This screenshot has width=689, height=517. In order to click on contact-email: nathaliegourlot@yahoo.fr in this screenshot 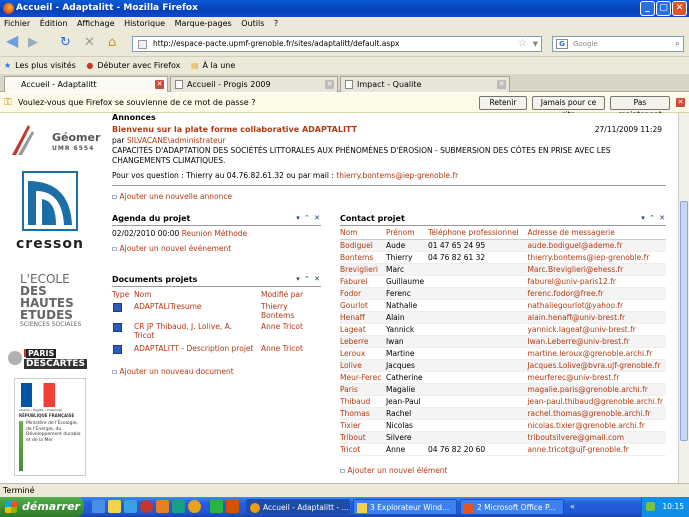, I will do `click(596, 305)`.